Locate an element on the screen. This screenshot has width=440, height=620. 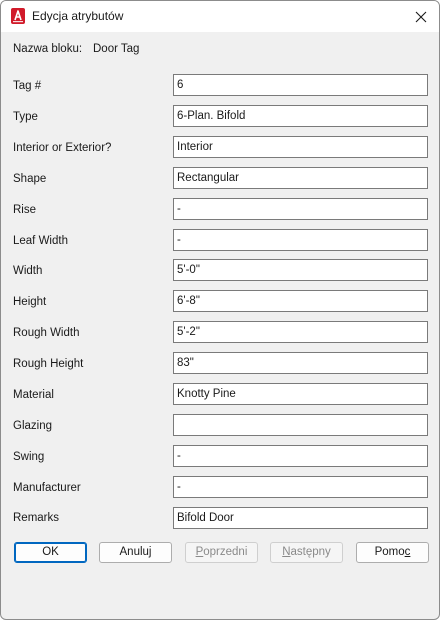
attribute-input-remarks is located at coordinates (300, 518).